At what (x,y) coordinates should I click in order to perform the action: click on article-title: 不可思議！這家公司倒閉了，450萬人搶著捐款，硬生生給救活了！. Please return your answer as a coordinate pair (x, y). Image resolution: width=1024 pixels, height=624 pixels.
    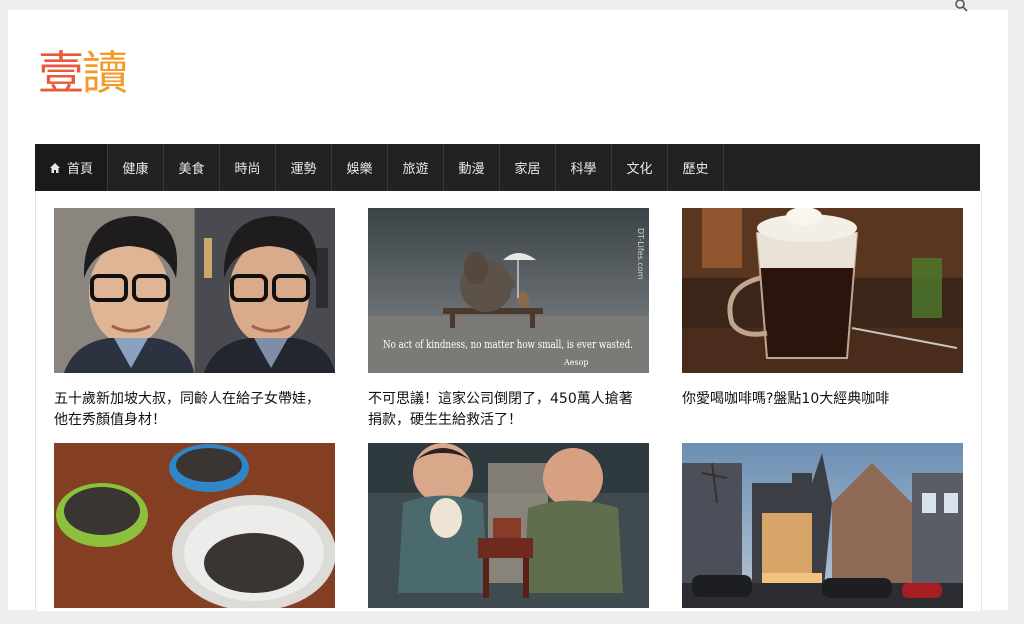
    Looking at the image, I should click on (503, 410).